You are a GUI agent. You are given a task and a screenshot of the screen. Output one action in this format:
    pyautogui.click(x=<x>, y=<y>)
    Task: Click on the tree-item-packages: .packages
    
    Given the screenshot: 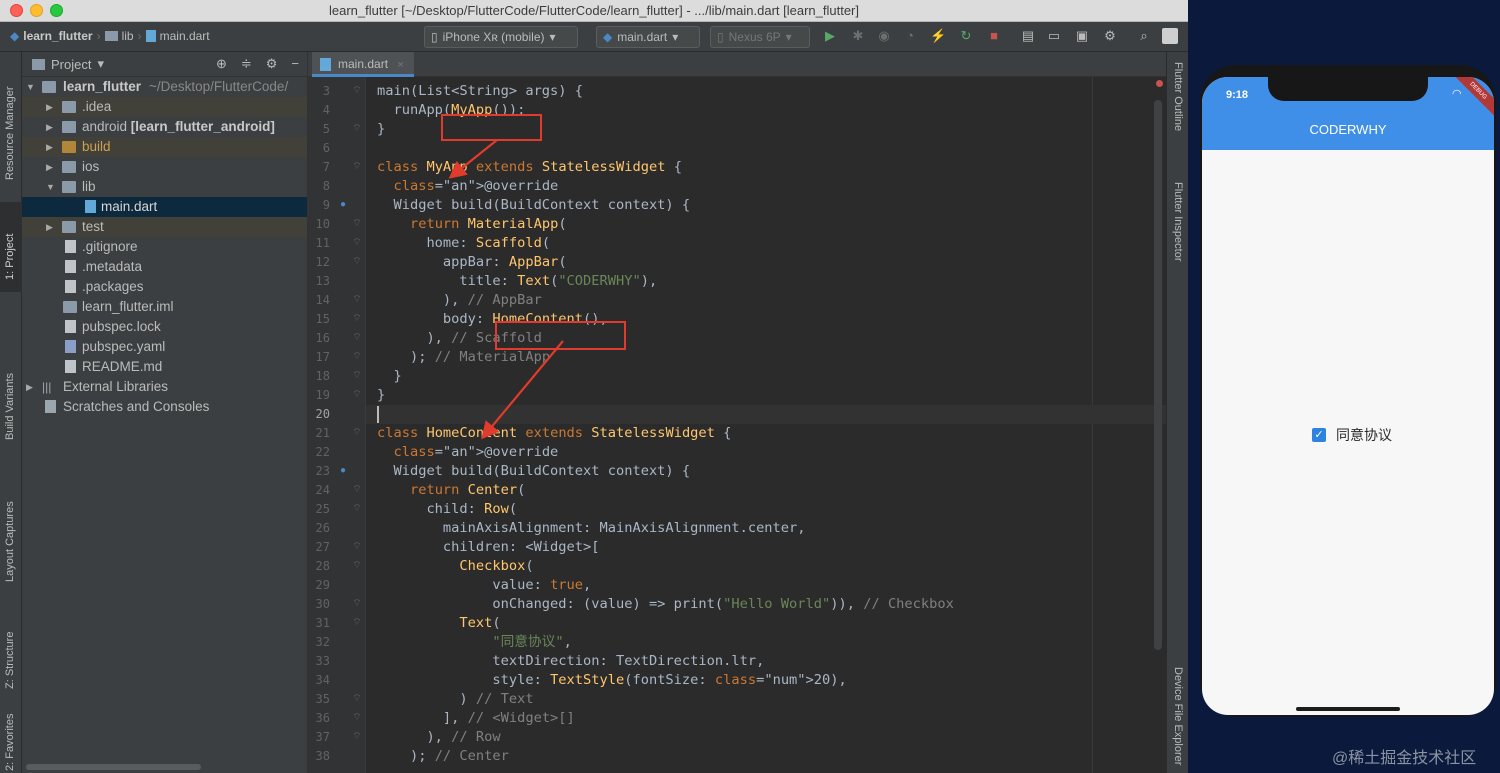 What is the action you would take?
    pyautogui.click(x=164, y=287)
    